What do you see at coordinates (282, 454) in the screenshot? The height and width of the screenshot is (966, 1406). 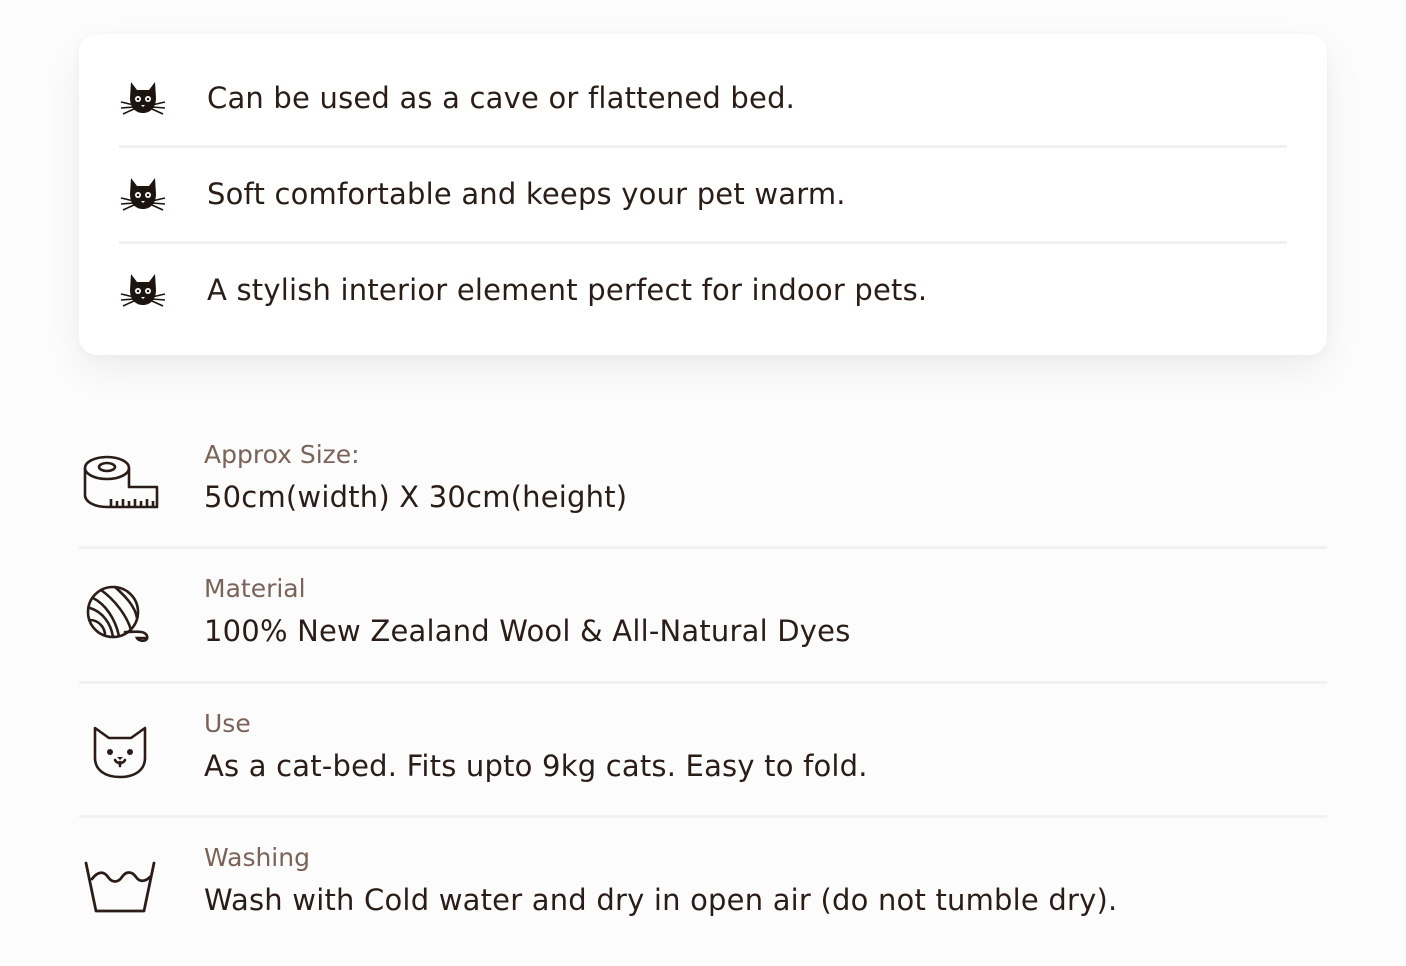 I see `spec-label: Approx Size:` at bounding box center [282, 454].